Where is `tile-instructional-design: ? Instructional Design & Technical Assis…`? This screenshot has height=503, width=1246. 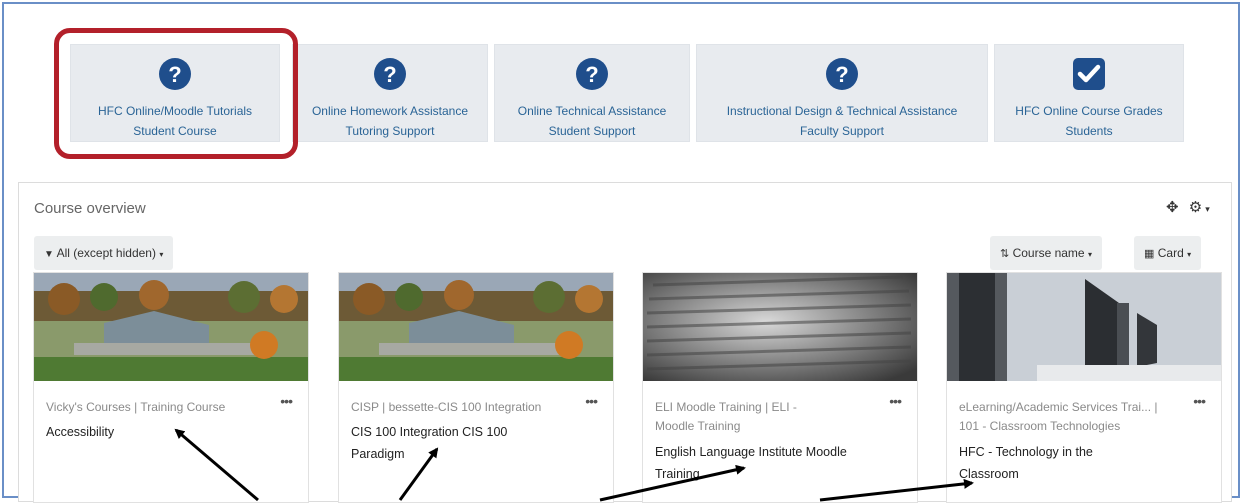 tile-instructional-design: ? Instructional Design & Technical Assis… is located at coordinates (842, 93).